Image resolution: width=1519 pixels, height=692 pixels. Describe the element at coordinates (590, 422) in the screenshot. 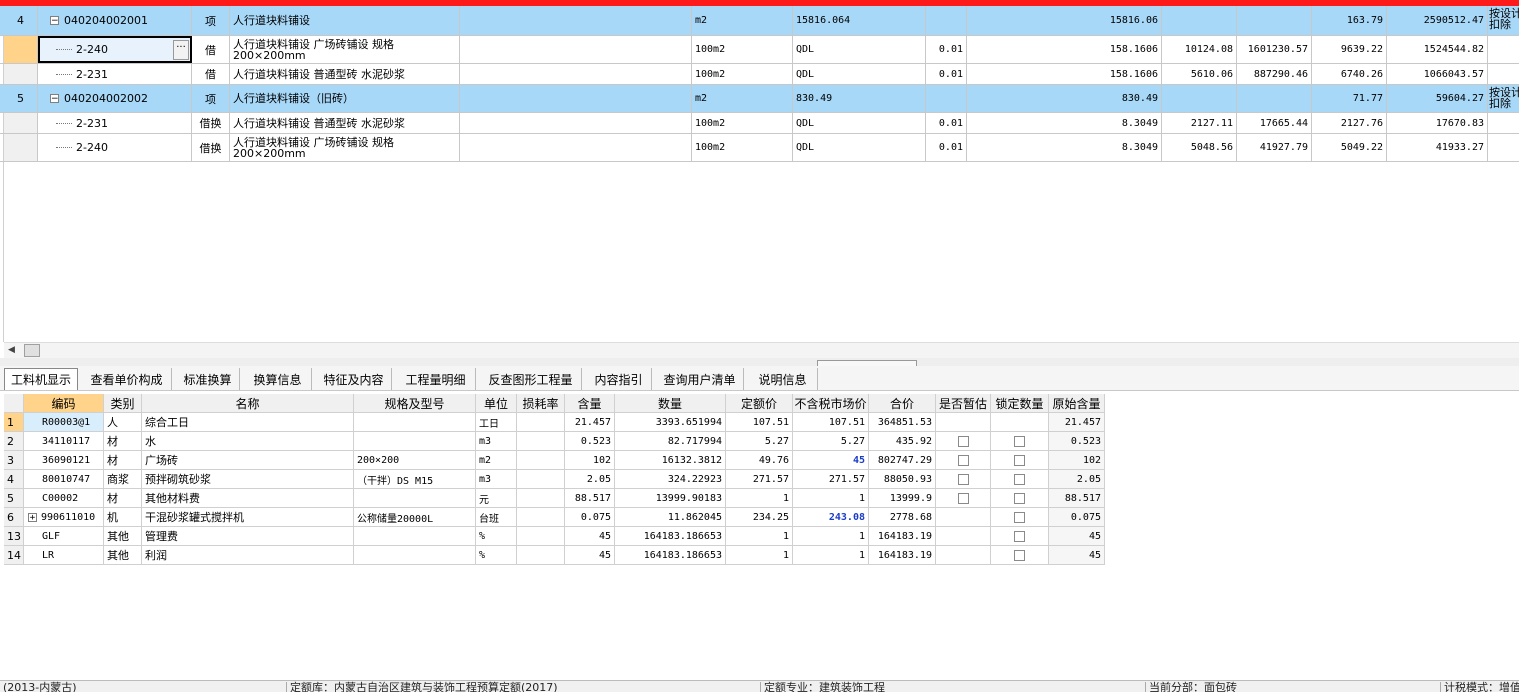

I see `cell-content: 21.457` at that location.